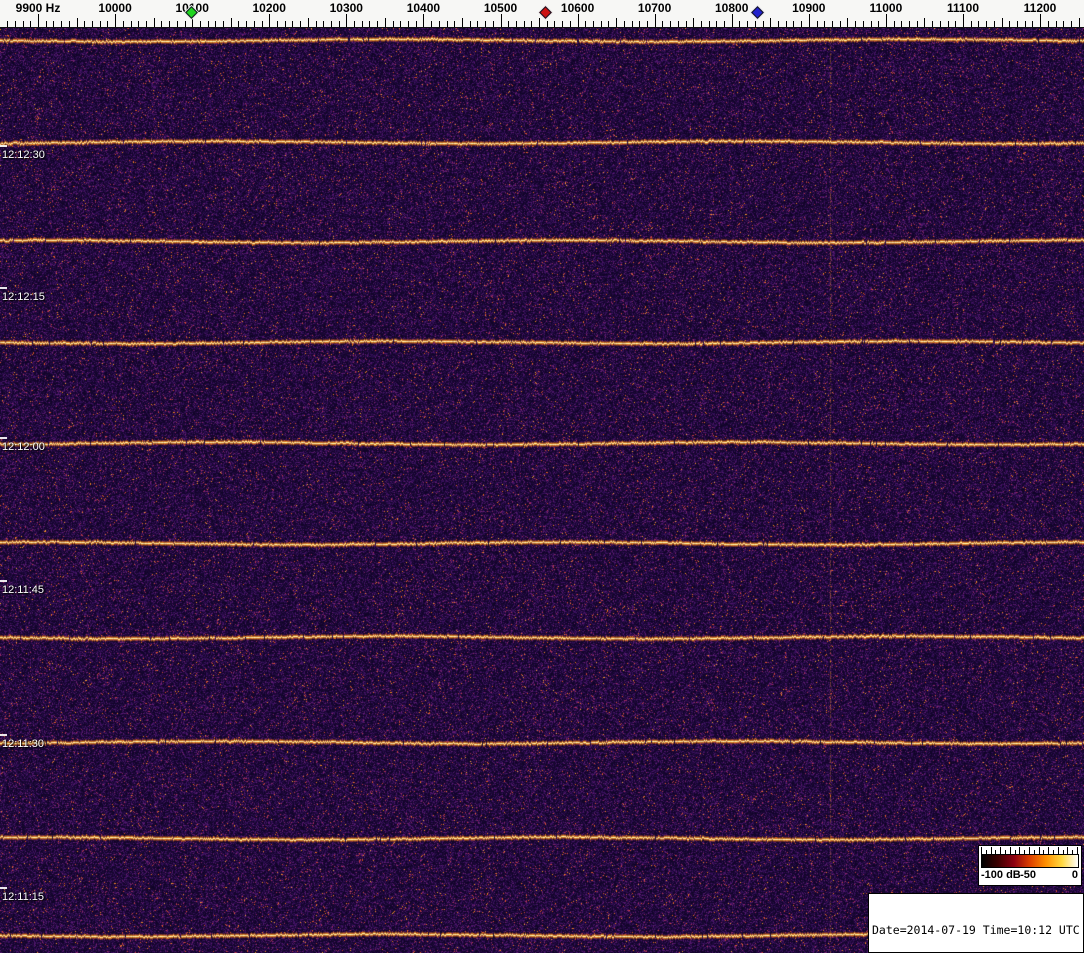 Image resolution: width=1084 pixels, height=953 pixels. What do you see at coordinates (758, 12) in the screenshot?
I see `freq-marker-blue-diamond-icon` at bounding box center [758, 12].